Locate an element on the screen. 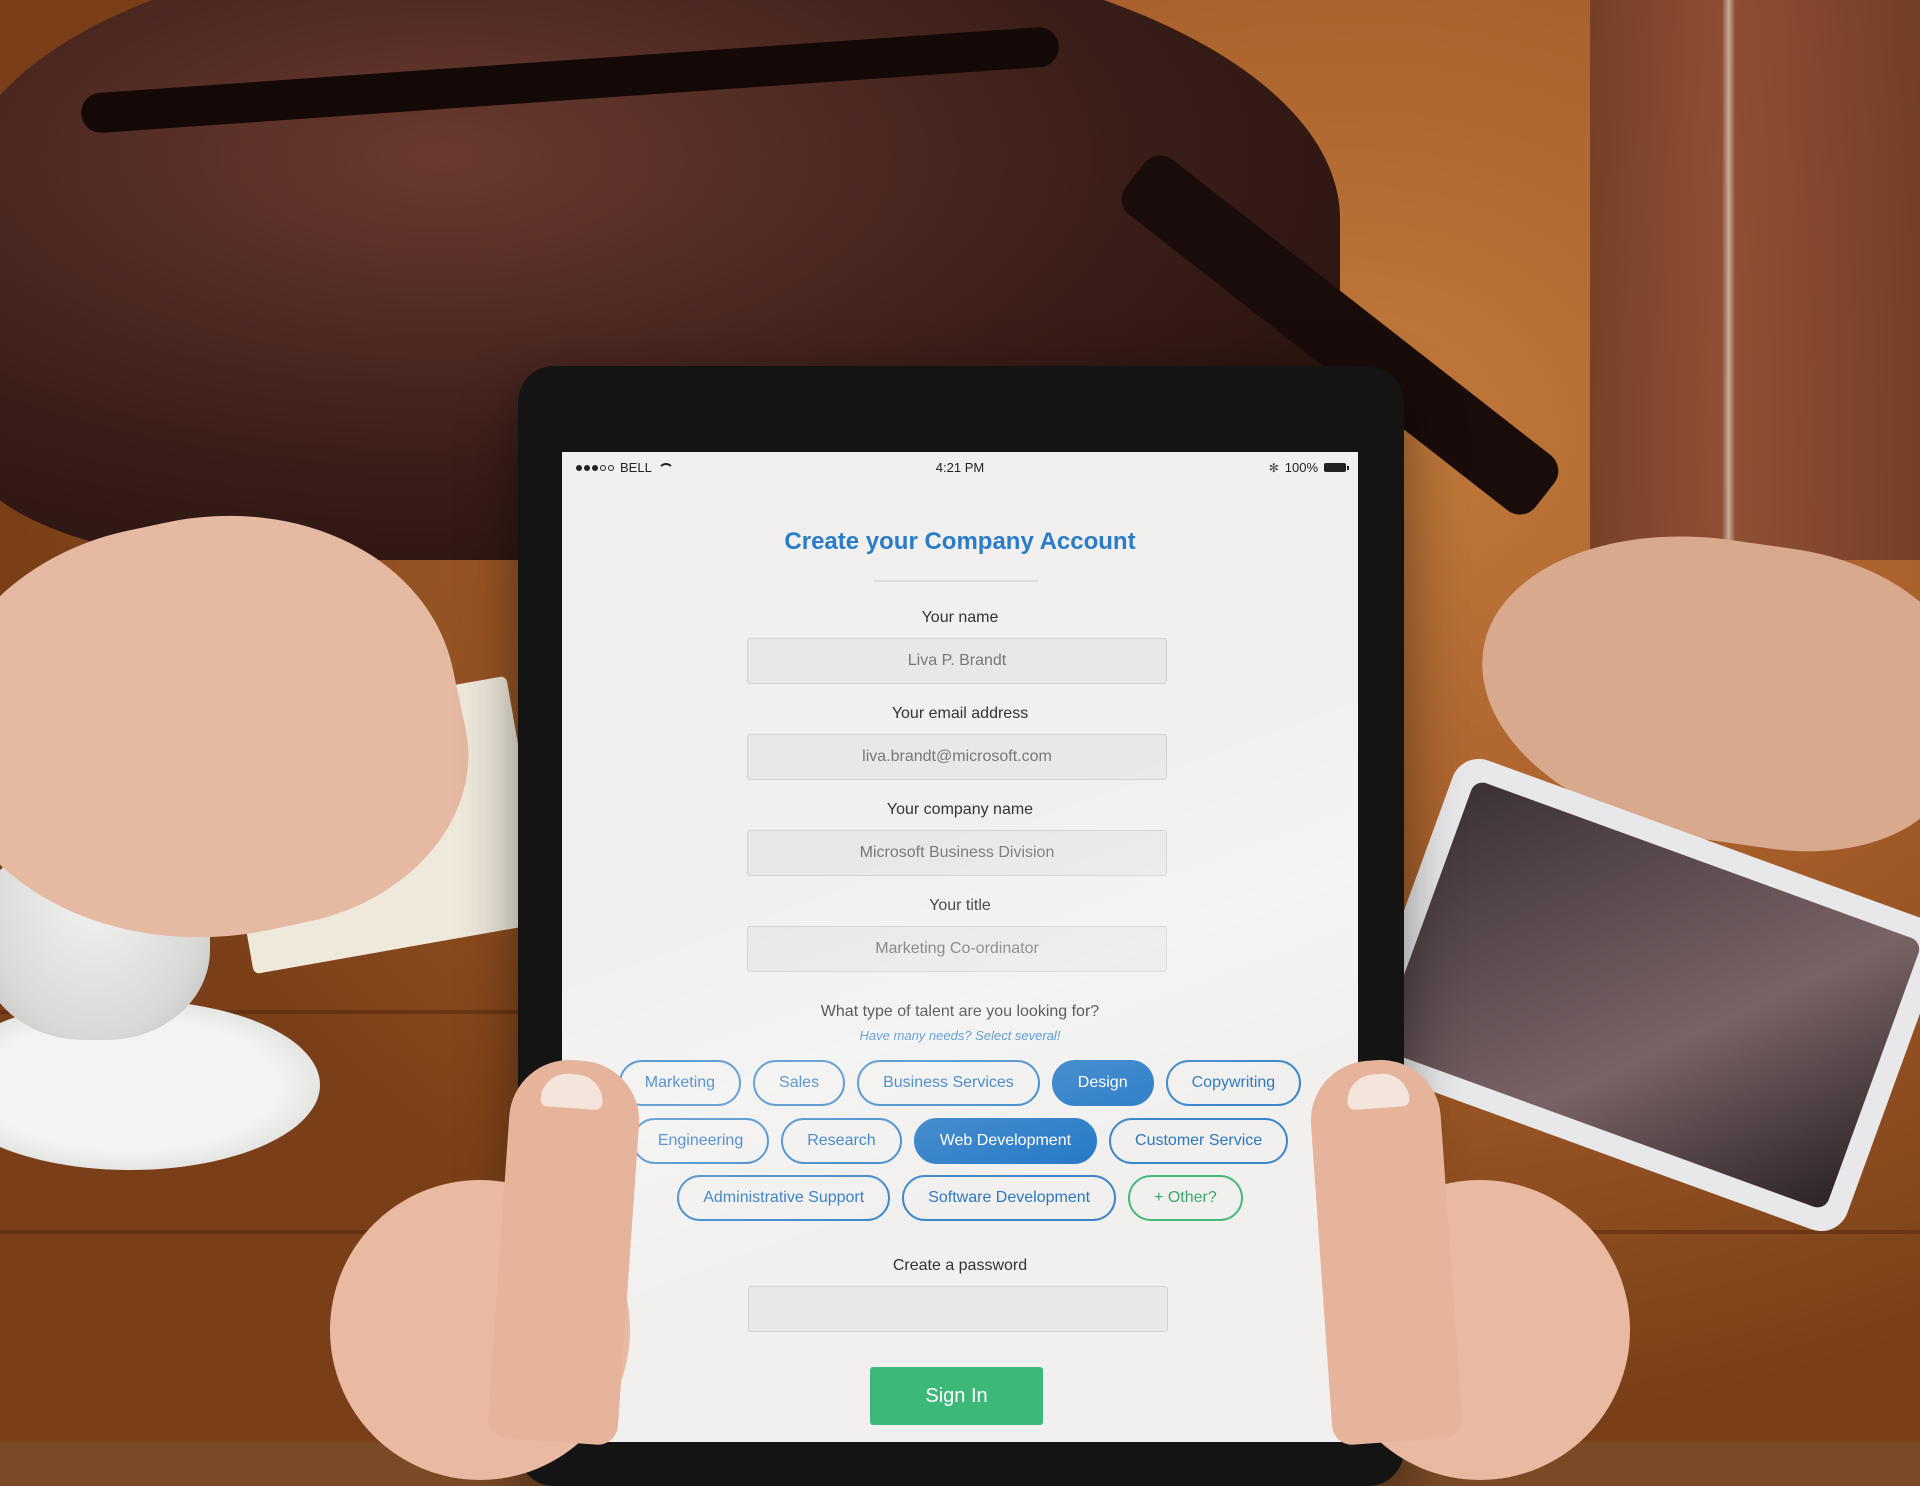 The image size is (1920, 1486). talent-hint: Have many needs? Select several! is located at coordinates (960, 1035).